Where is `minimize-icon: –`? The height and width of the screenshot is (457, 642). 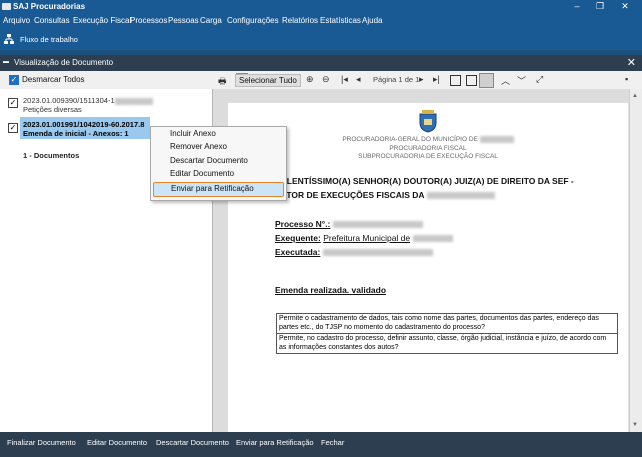 minimize-icon: – is located at coordinates (577, 7).